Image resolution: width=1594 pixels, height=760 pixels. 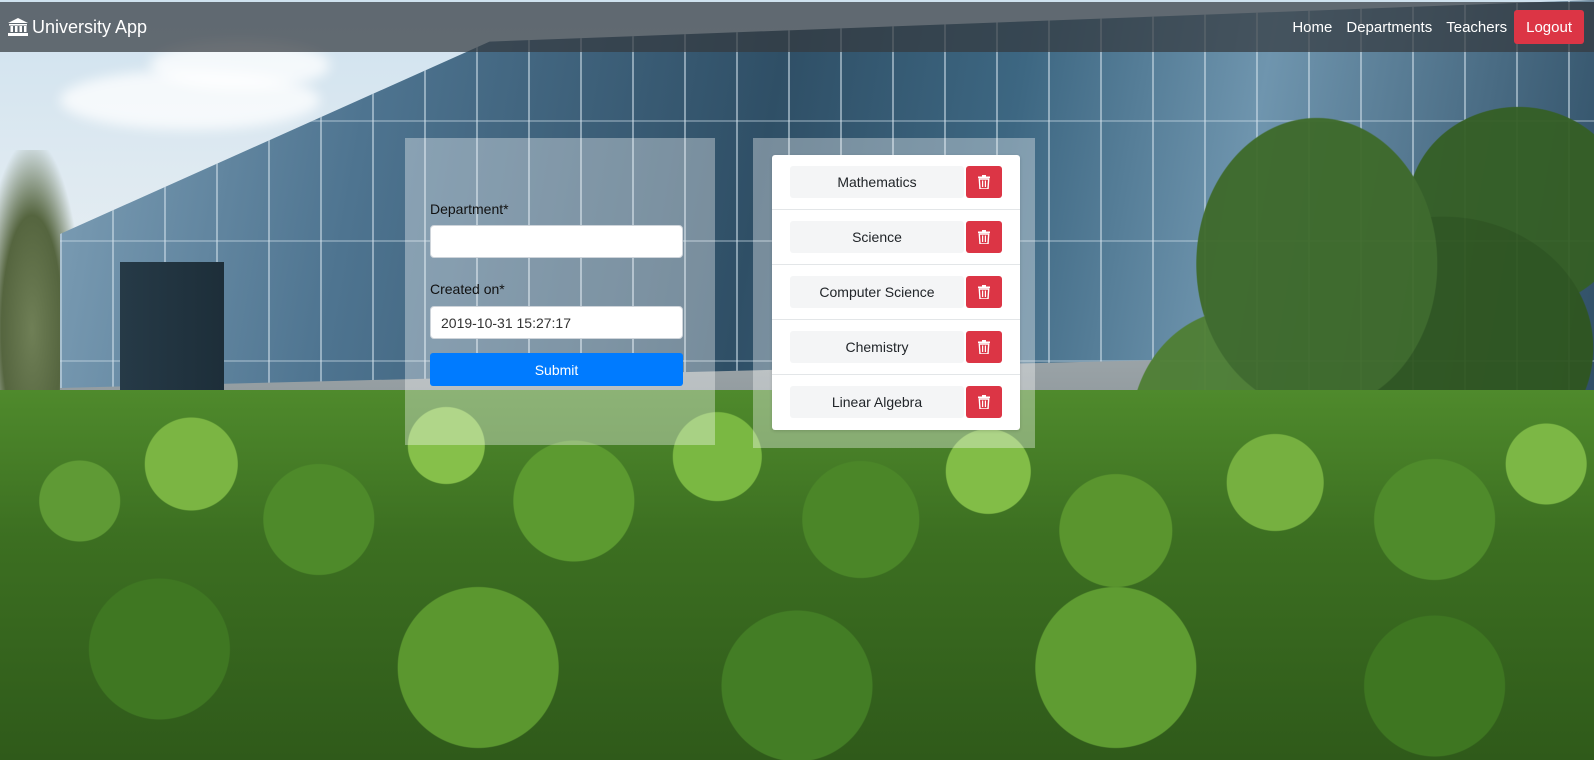 I want to click on created-on-input, so click(x=556, y=322).